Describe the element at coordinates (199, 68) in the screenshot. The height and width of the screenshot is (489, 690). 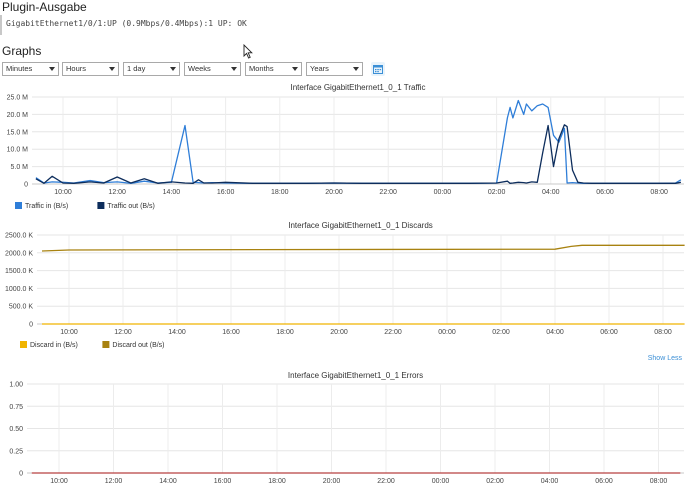
I see `weeks-select-value: Weeks` at that location.